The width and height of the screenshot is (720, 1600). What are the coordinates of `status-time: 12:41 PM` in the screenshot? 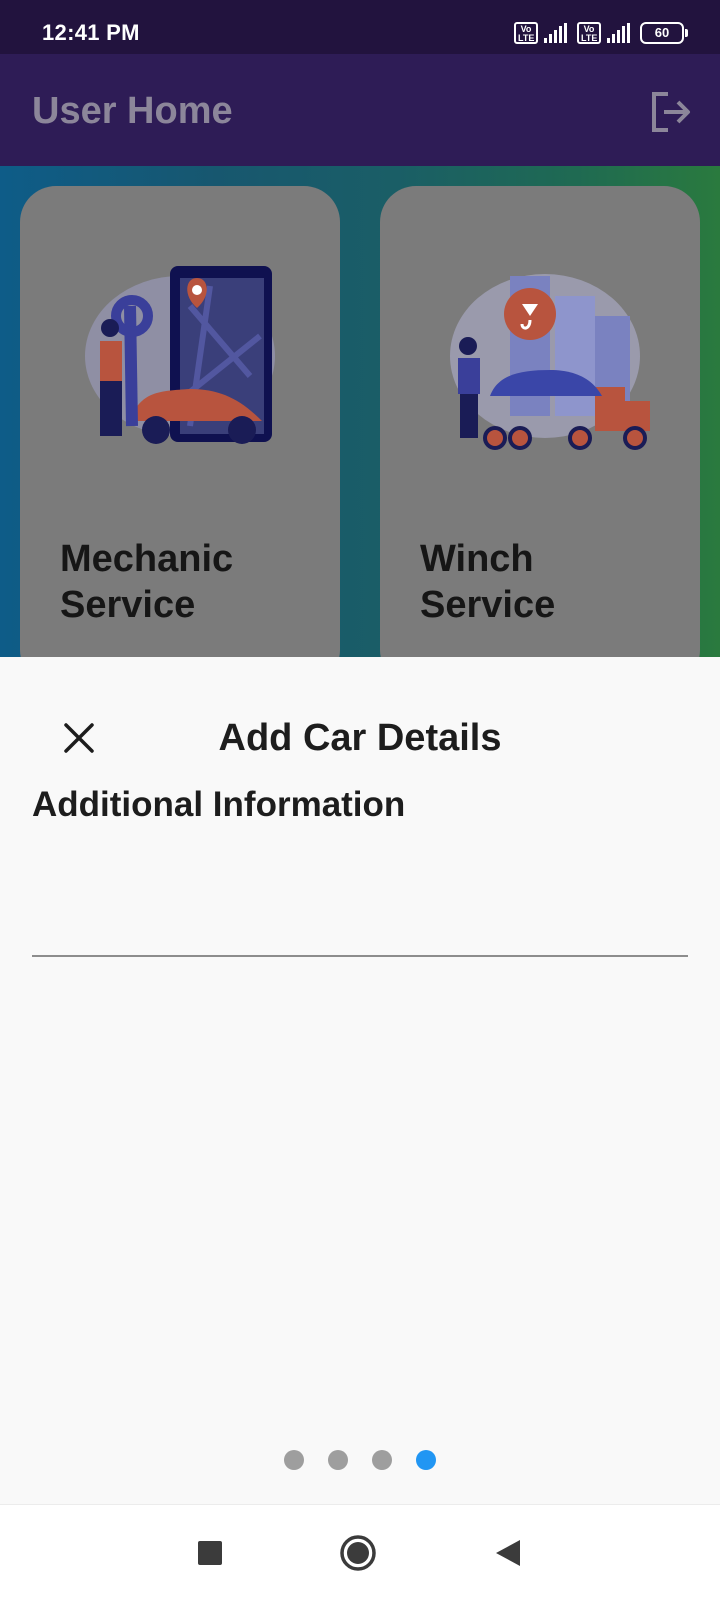 It's located at (91, 32).